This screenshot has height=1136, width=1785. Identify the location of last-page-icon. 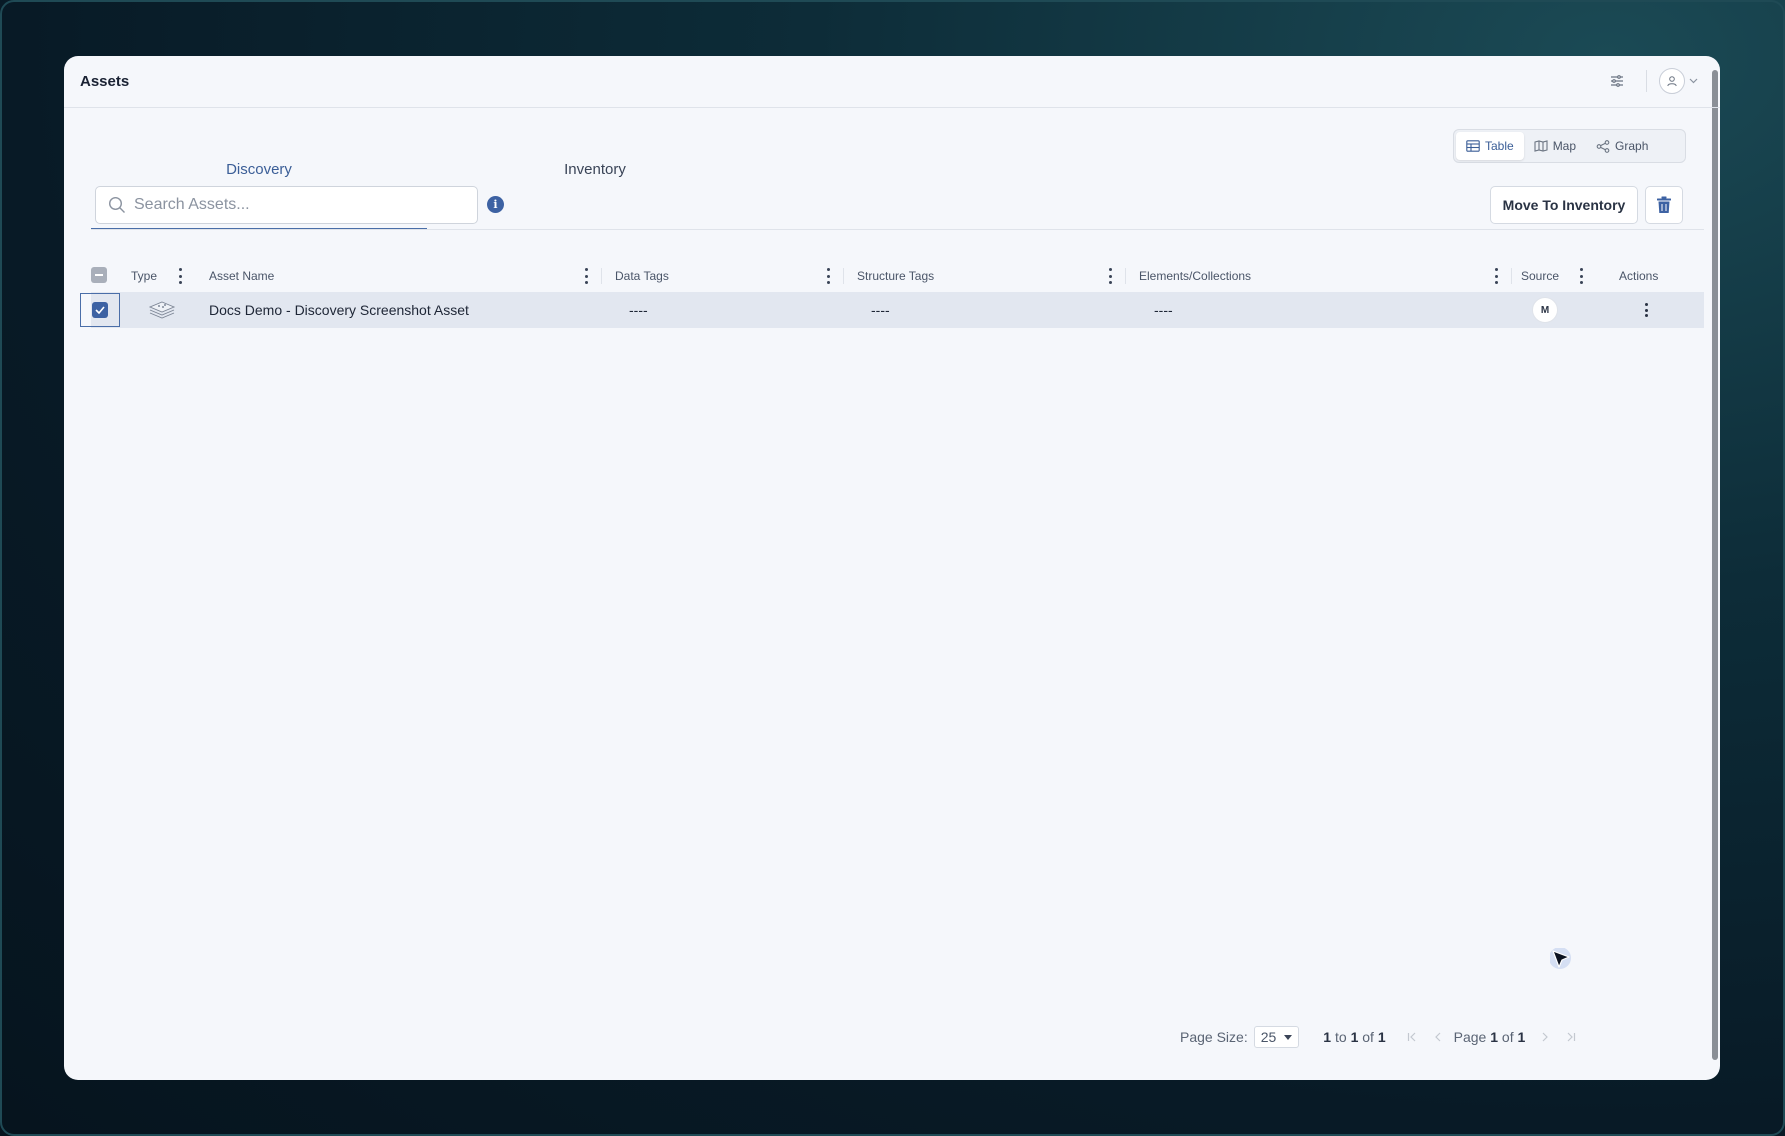
(1571, 1037).